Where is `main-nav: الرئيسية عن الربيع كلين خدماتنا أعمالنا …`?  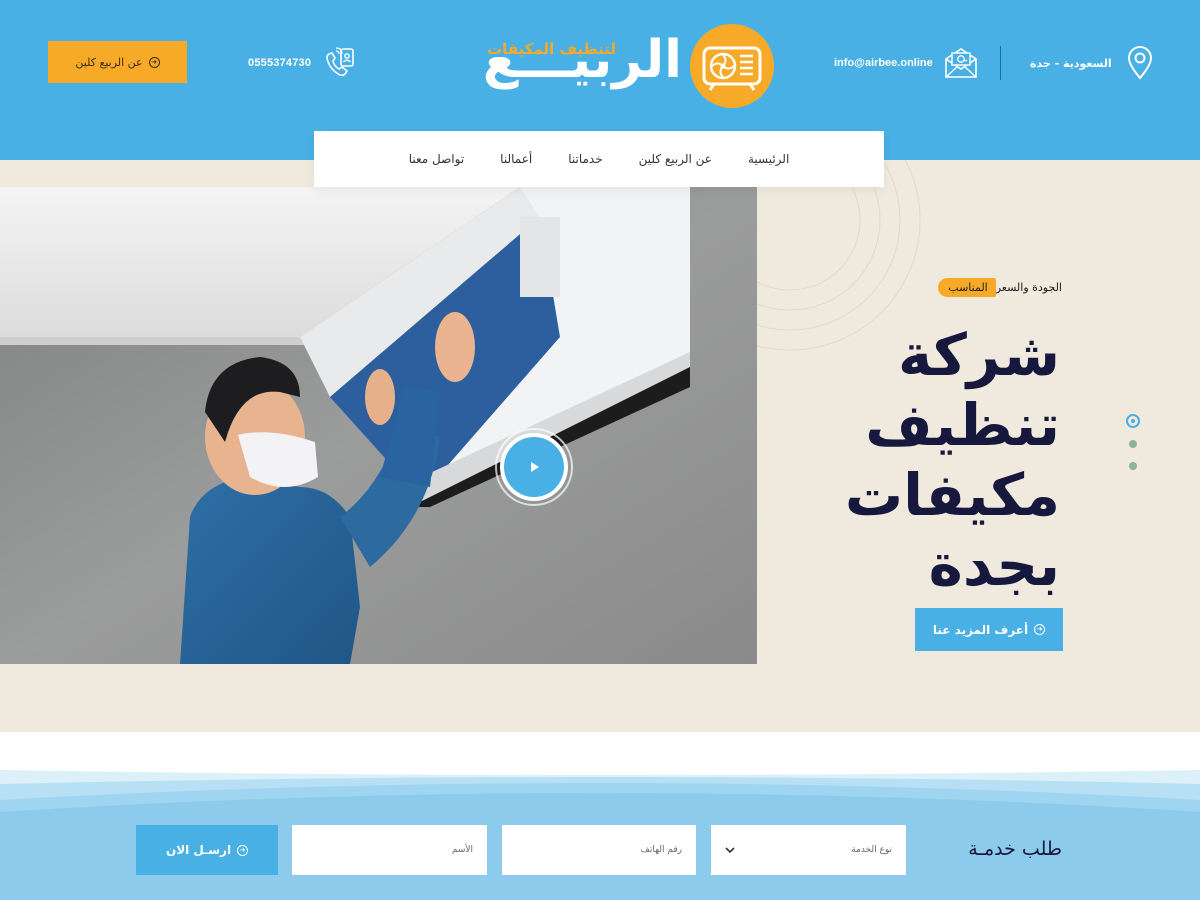
main-nav: الرئيسية عن الربيع كلين خدماتنا أعمالنا … is located at coordinates (599, 159).